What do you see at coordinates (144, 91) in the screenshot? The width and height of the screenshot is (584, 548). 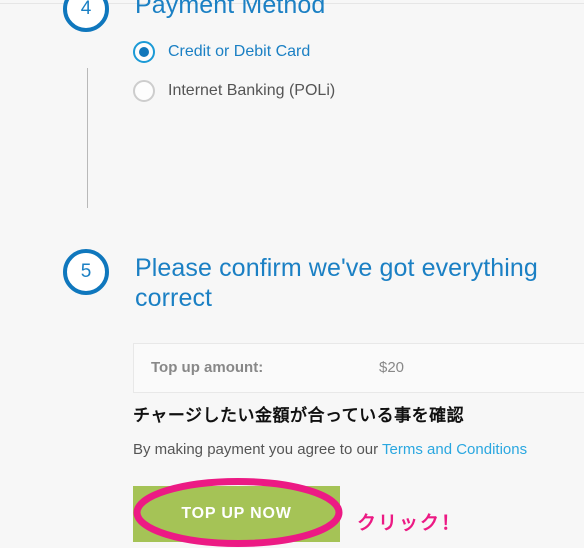 I see `radio-internet-banking-icon` at bounding box center [144, 91].